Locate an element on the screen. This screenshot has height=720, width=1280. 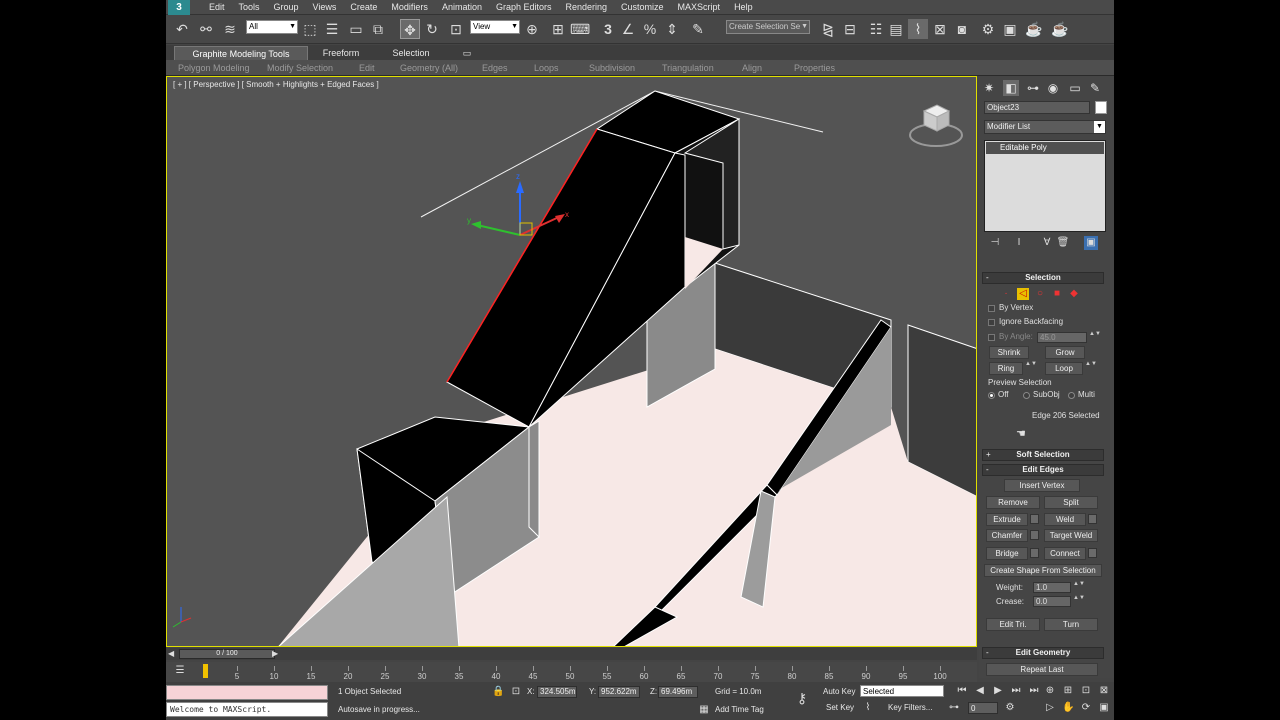
tab-freeform: Freeform is located at coordinates (341, 53).